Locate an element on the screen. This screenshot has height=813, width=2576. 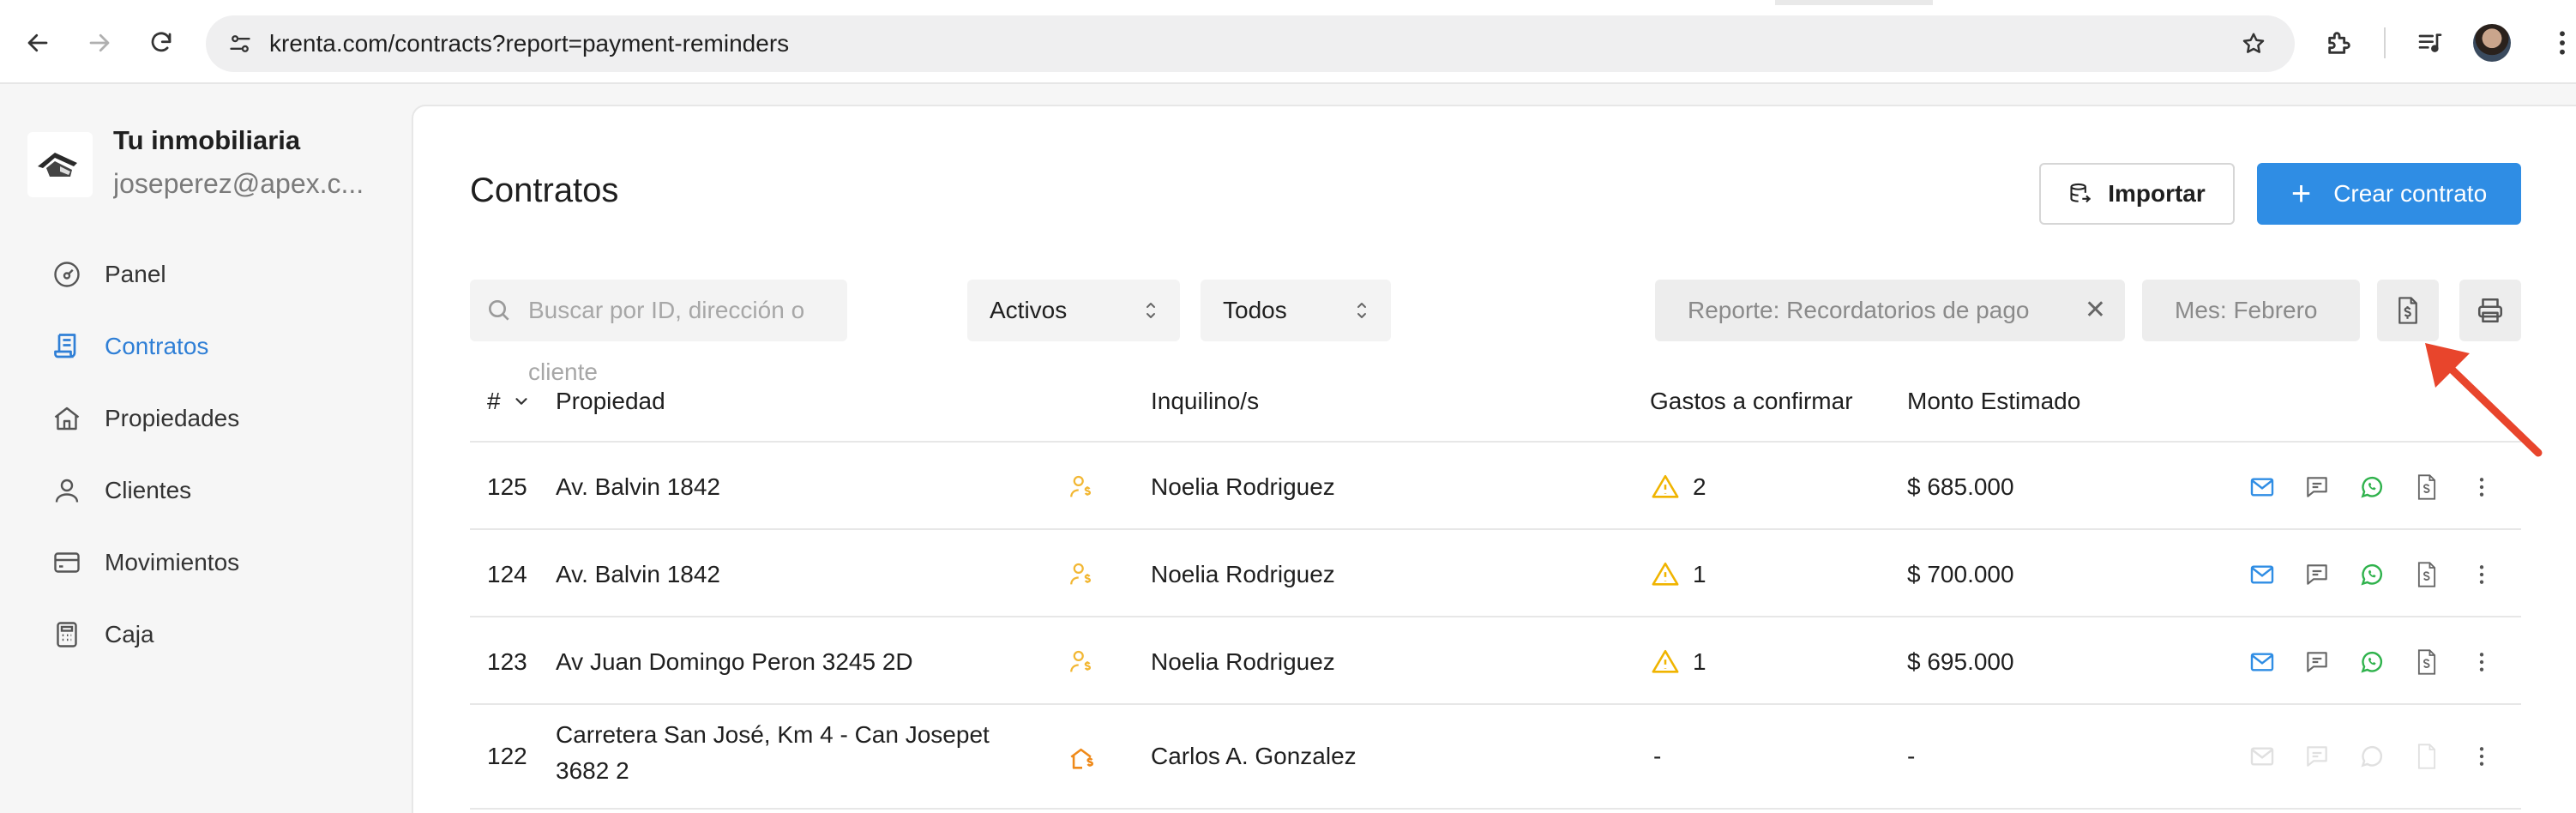
status-select: Activos is located at coordinates (1073, 310).